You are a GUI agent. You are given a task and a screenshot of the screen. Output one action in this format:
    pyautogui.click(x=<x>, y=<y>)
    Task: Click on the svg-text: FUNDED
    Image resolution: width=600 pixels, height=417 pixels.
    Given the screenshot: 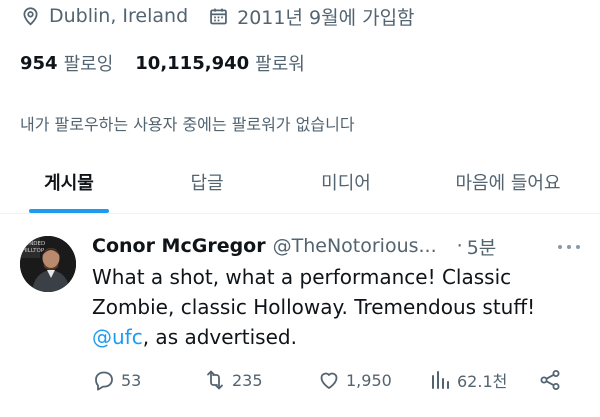 What is the action you would take?
    pyautogui.click(x=33, y=244)
    